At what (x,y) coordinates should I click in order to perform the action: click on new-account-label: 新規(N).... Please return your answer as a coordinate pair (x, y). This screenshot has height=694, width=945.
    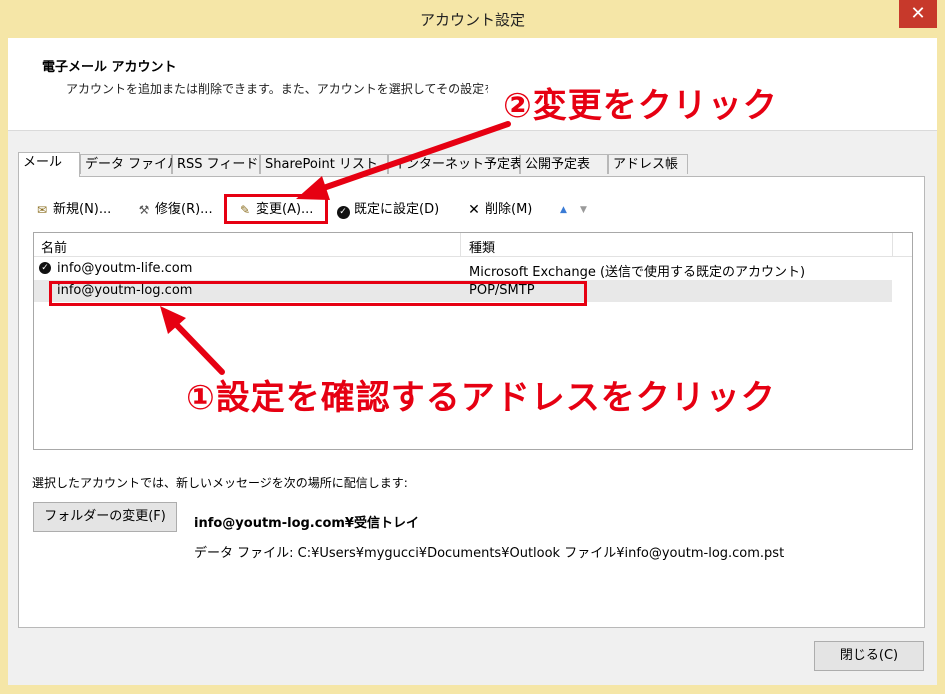
    Looking at the image, I should click on (82, 209).